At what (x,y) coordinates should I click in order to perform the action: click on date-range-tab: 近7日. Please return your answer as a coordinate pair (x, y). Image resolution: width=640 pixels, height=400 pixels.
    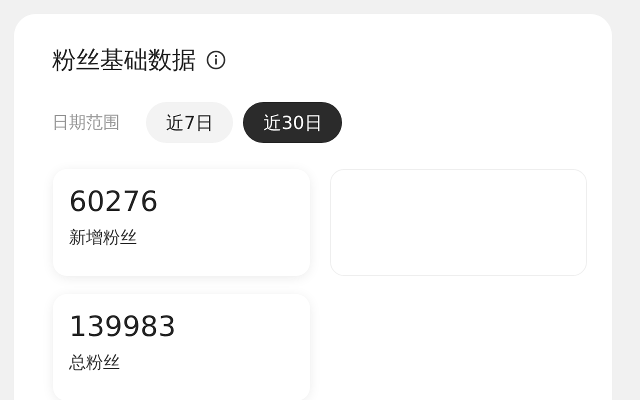
    Looking at the image, I should click on (190, 122).